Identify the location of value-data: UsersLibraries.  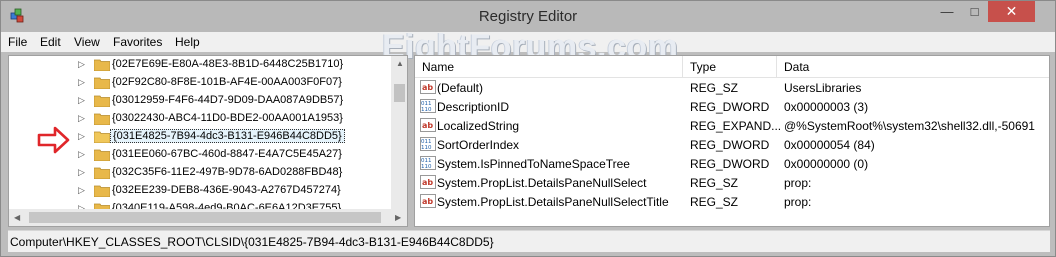
(823, 88).